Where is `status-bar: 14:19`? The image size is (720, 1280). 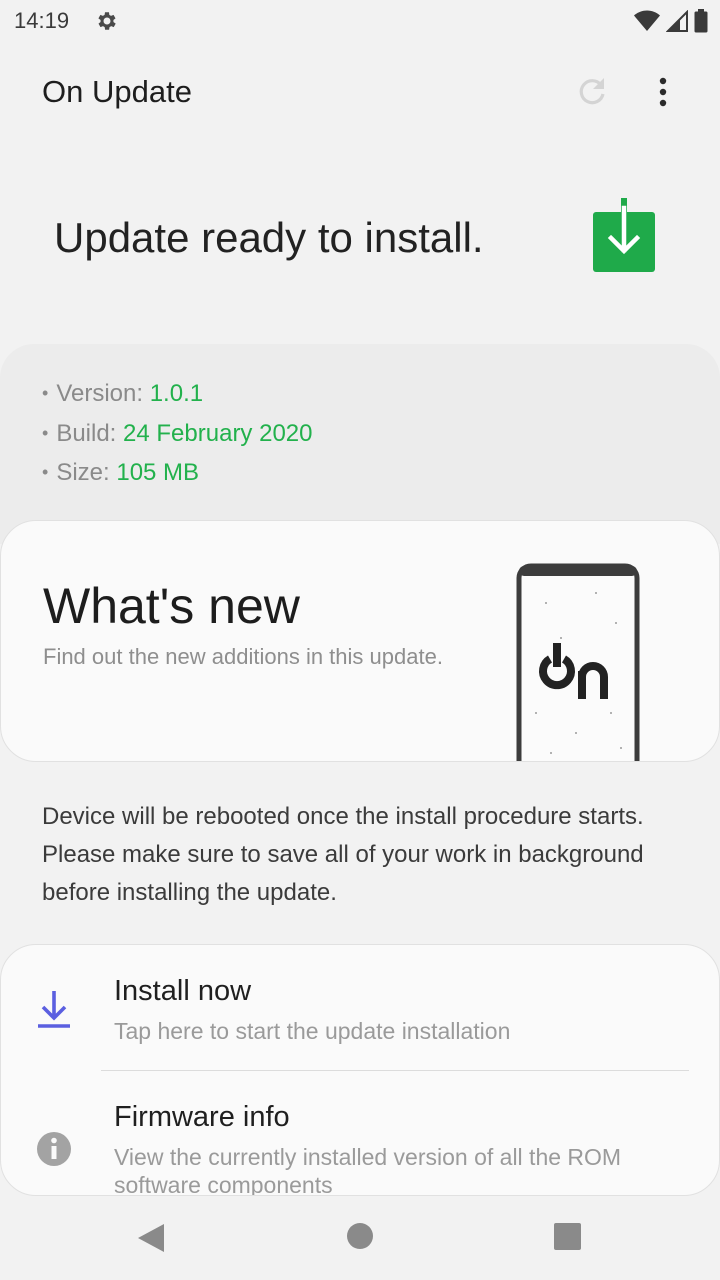
status-bar: 14:19 is located at coordinates (360, 22).